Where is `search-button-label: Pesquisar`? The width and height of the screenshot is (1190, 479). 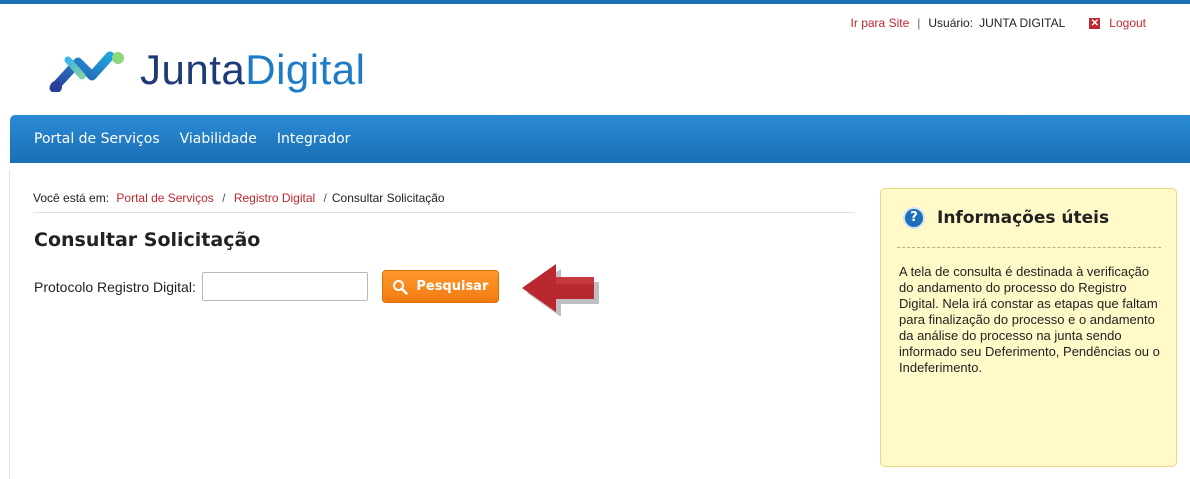
search-button-label: Pesquisar is located at coordinates (452, 286).